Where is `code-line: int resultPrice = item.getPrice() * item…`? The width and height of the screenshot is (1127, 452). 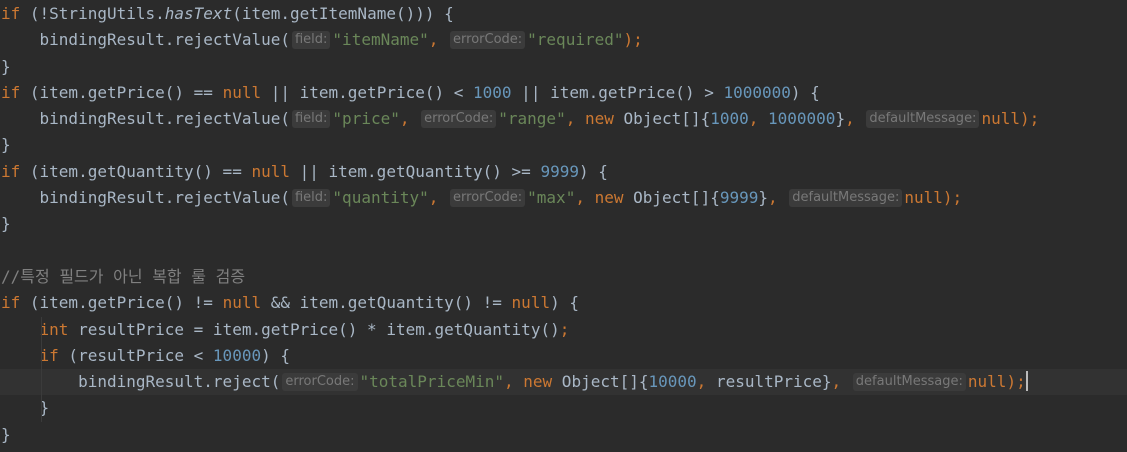 code-line: int resultPrice = item.getPrice() * item… is located at coordinates (563, 329).